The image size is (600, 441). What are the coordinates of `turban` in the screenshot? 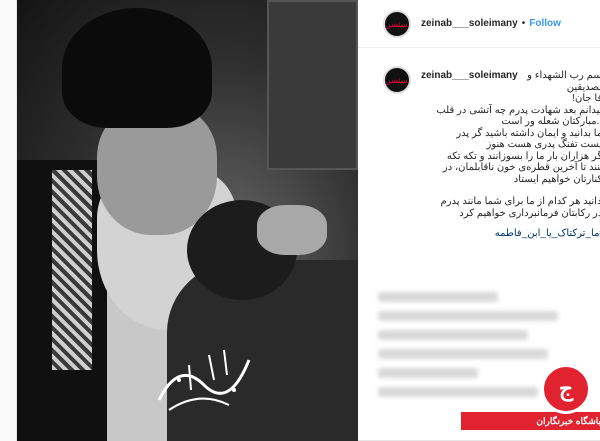 It's located at (137, 68).